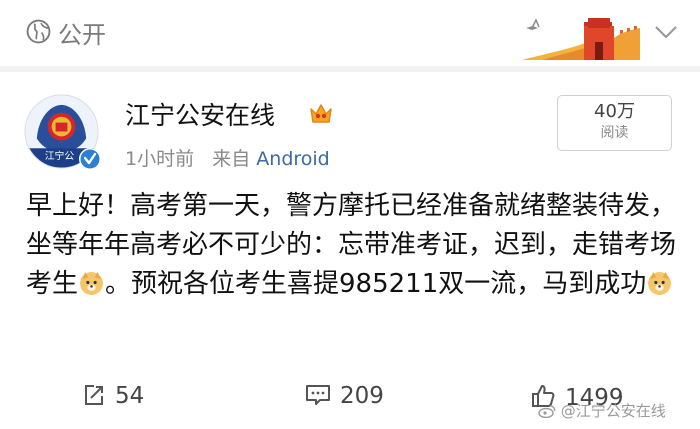  I want to click on post-meta: 1小时前 来自 Android, so click(227, 157).